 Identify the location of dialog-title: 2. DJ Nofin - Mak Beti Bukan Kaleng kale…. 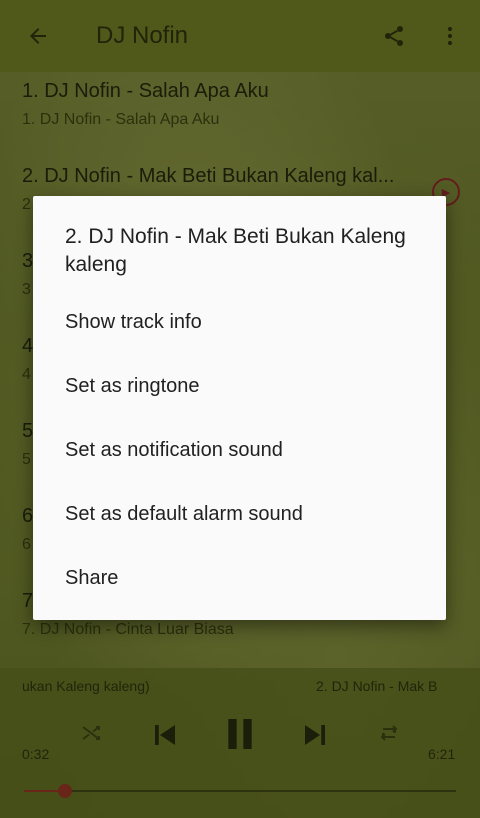
(235, 250).